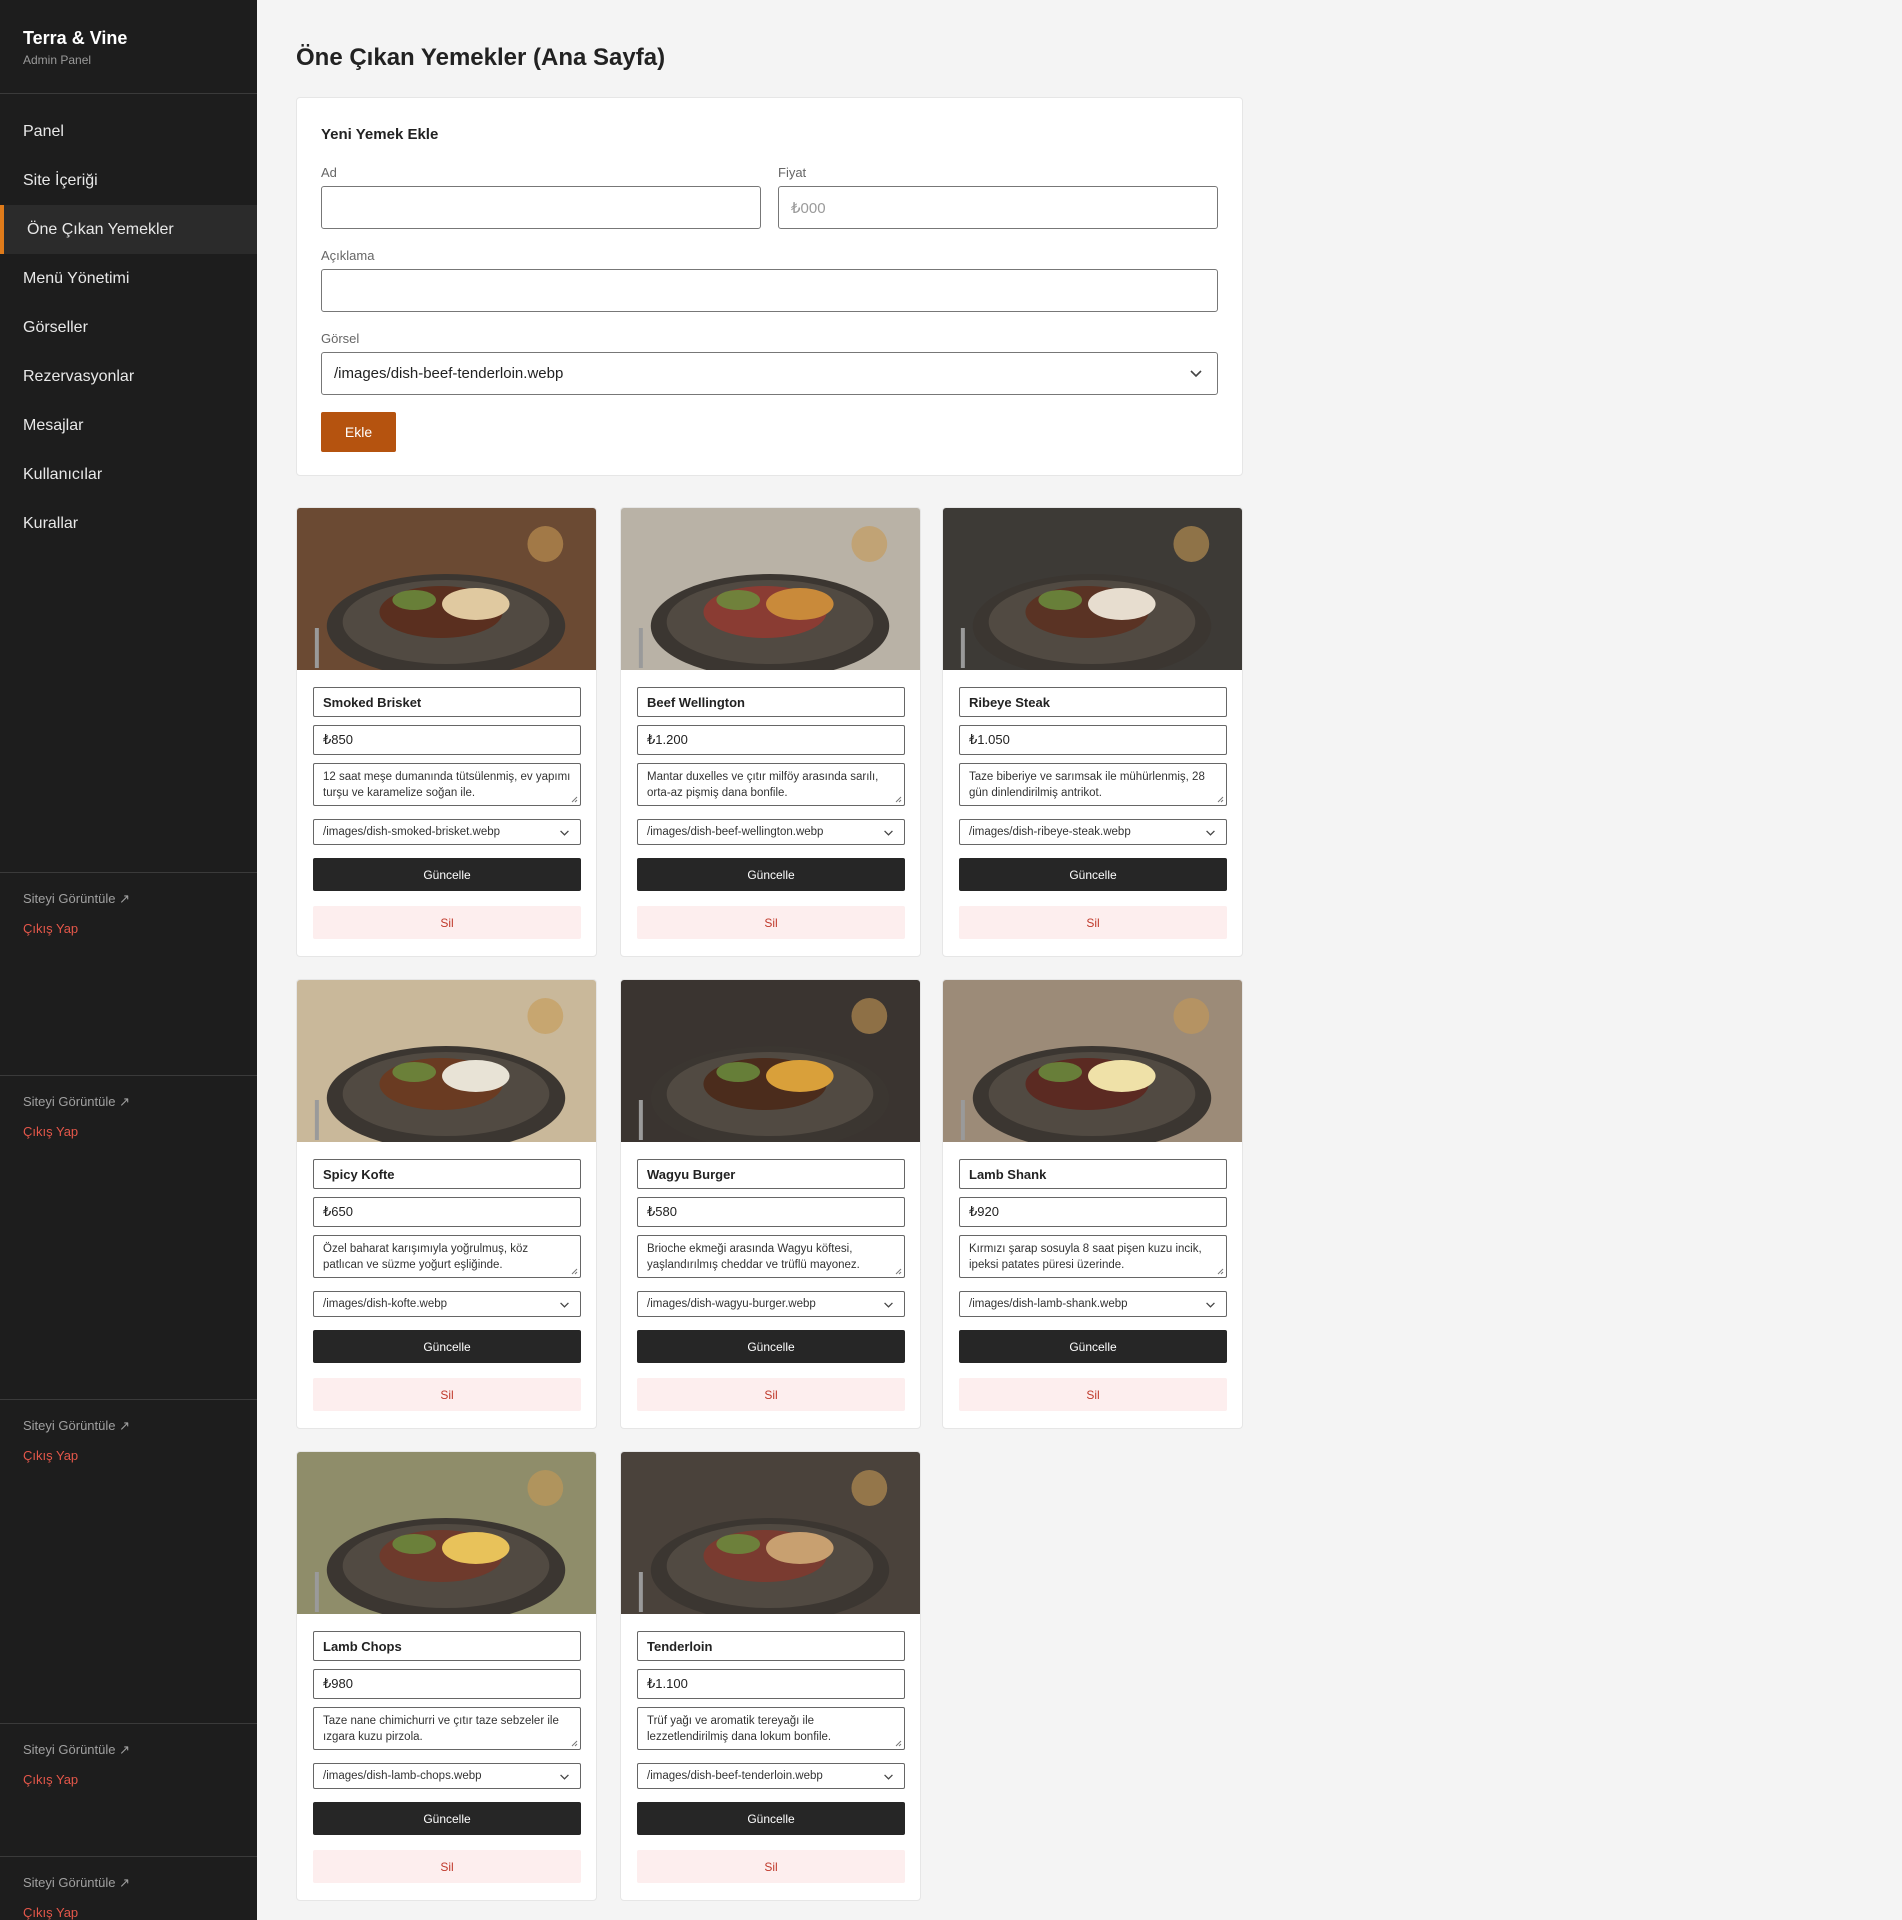 This screenshot has height=1920, width=1902. I want to click on dish-image-select: /images/dish-lamb-shank.webp, so click(1093, 1304).